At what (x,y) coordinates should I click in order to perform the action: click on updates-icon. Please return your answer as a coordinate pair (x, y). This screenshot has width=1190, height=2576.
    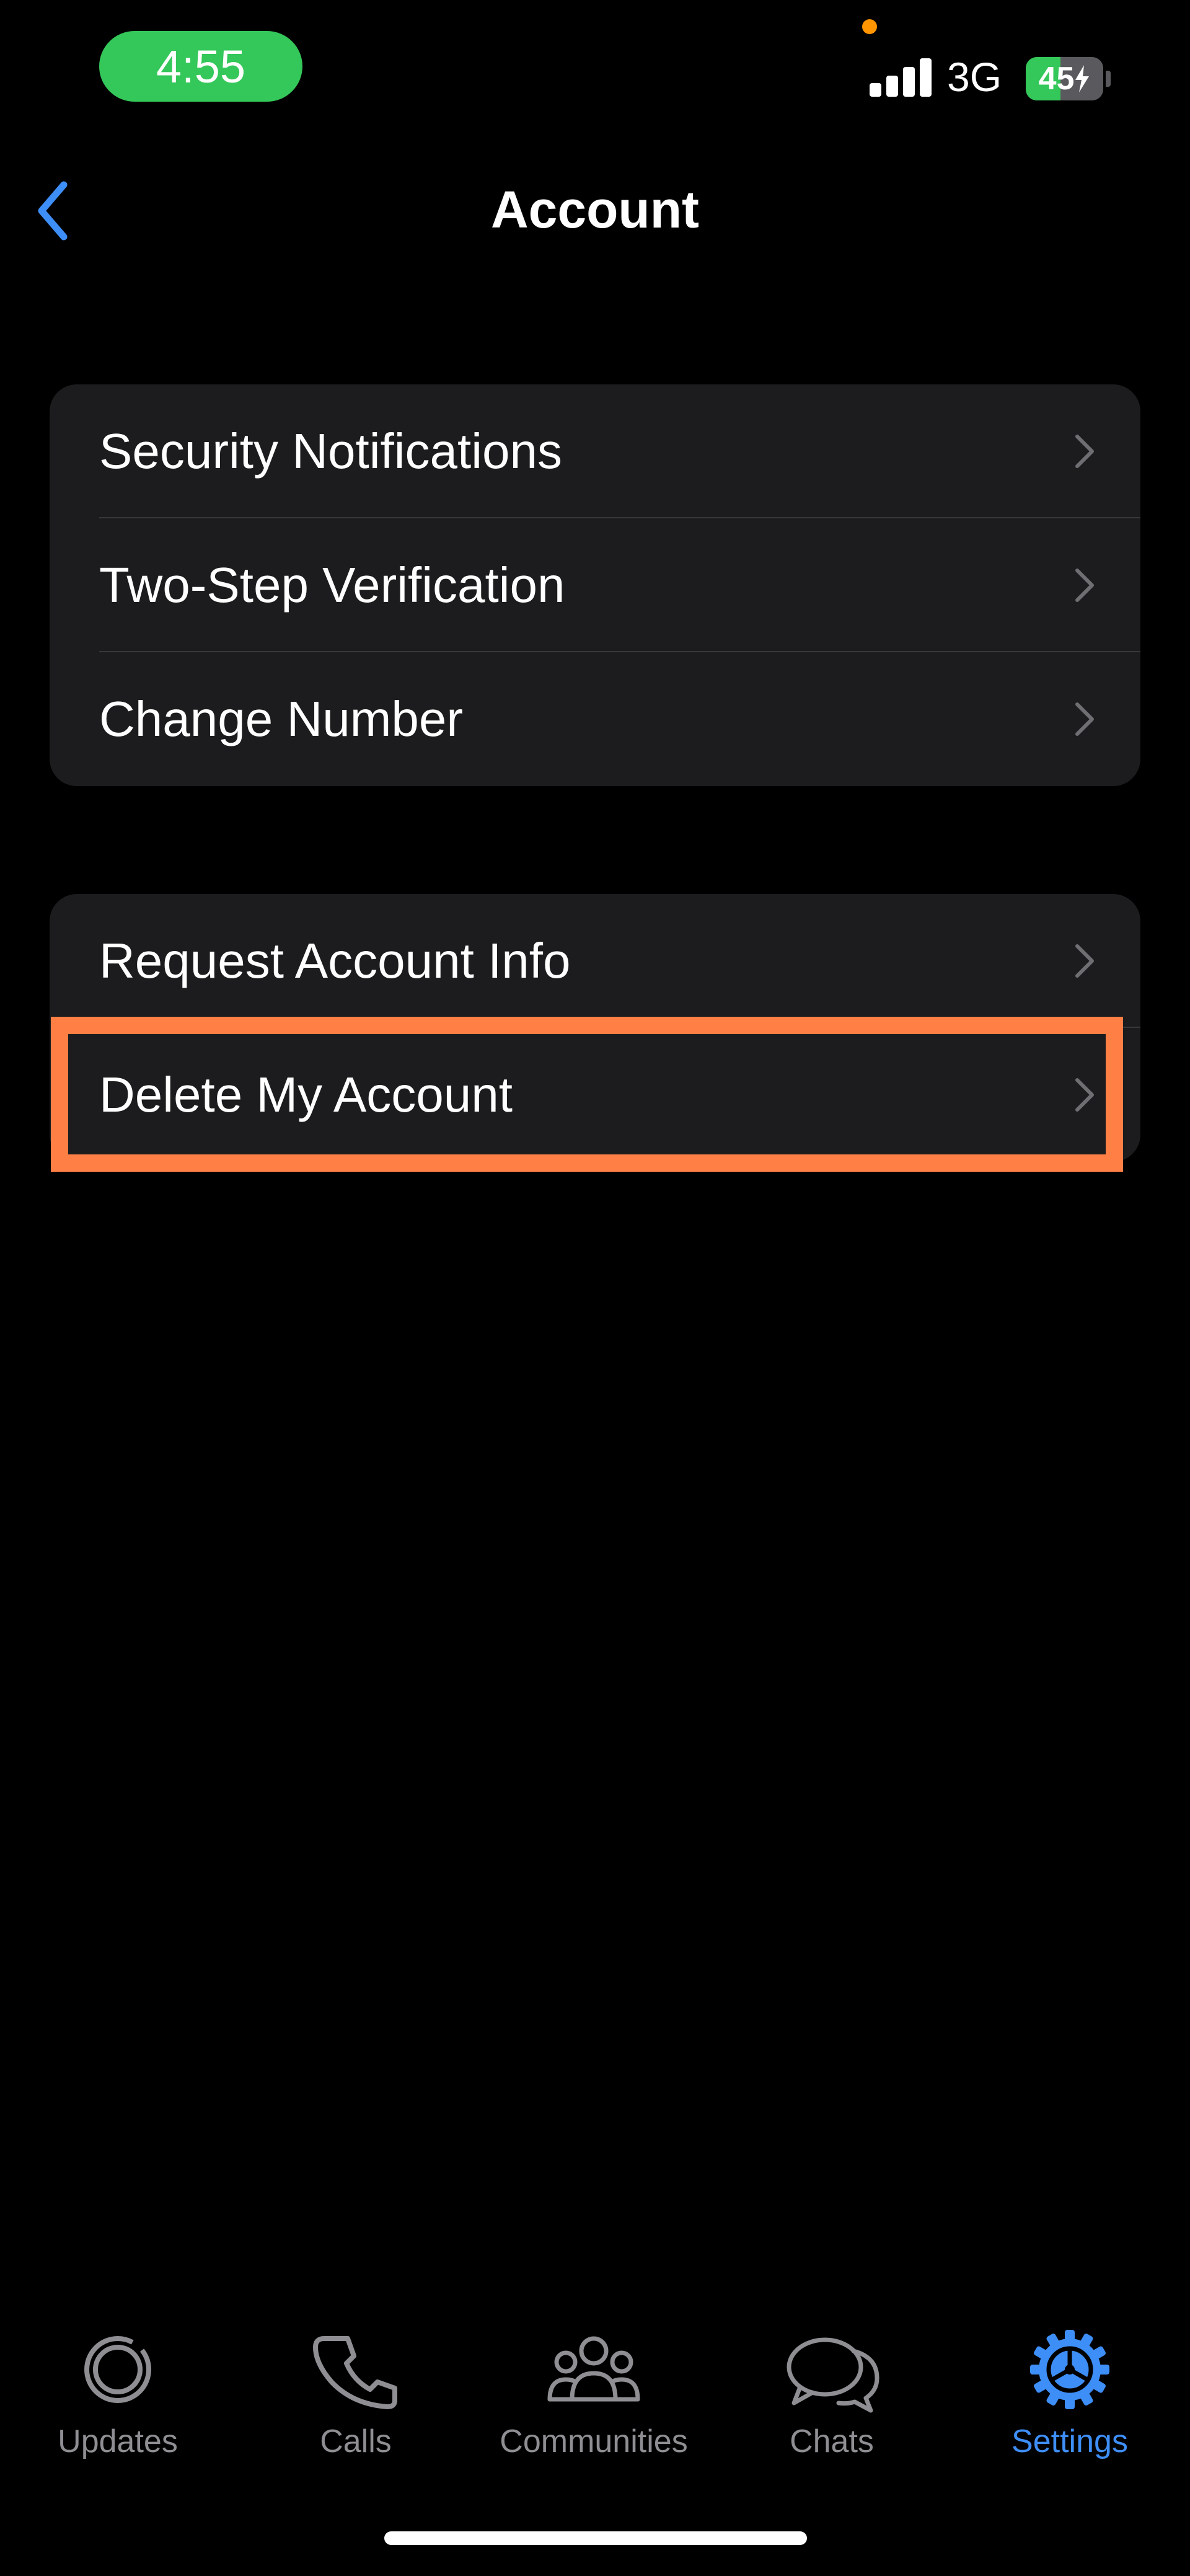
    Looking at the image, I should click on (117, 2370).